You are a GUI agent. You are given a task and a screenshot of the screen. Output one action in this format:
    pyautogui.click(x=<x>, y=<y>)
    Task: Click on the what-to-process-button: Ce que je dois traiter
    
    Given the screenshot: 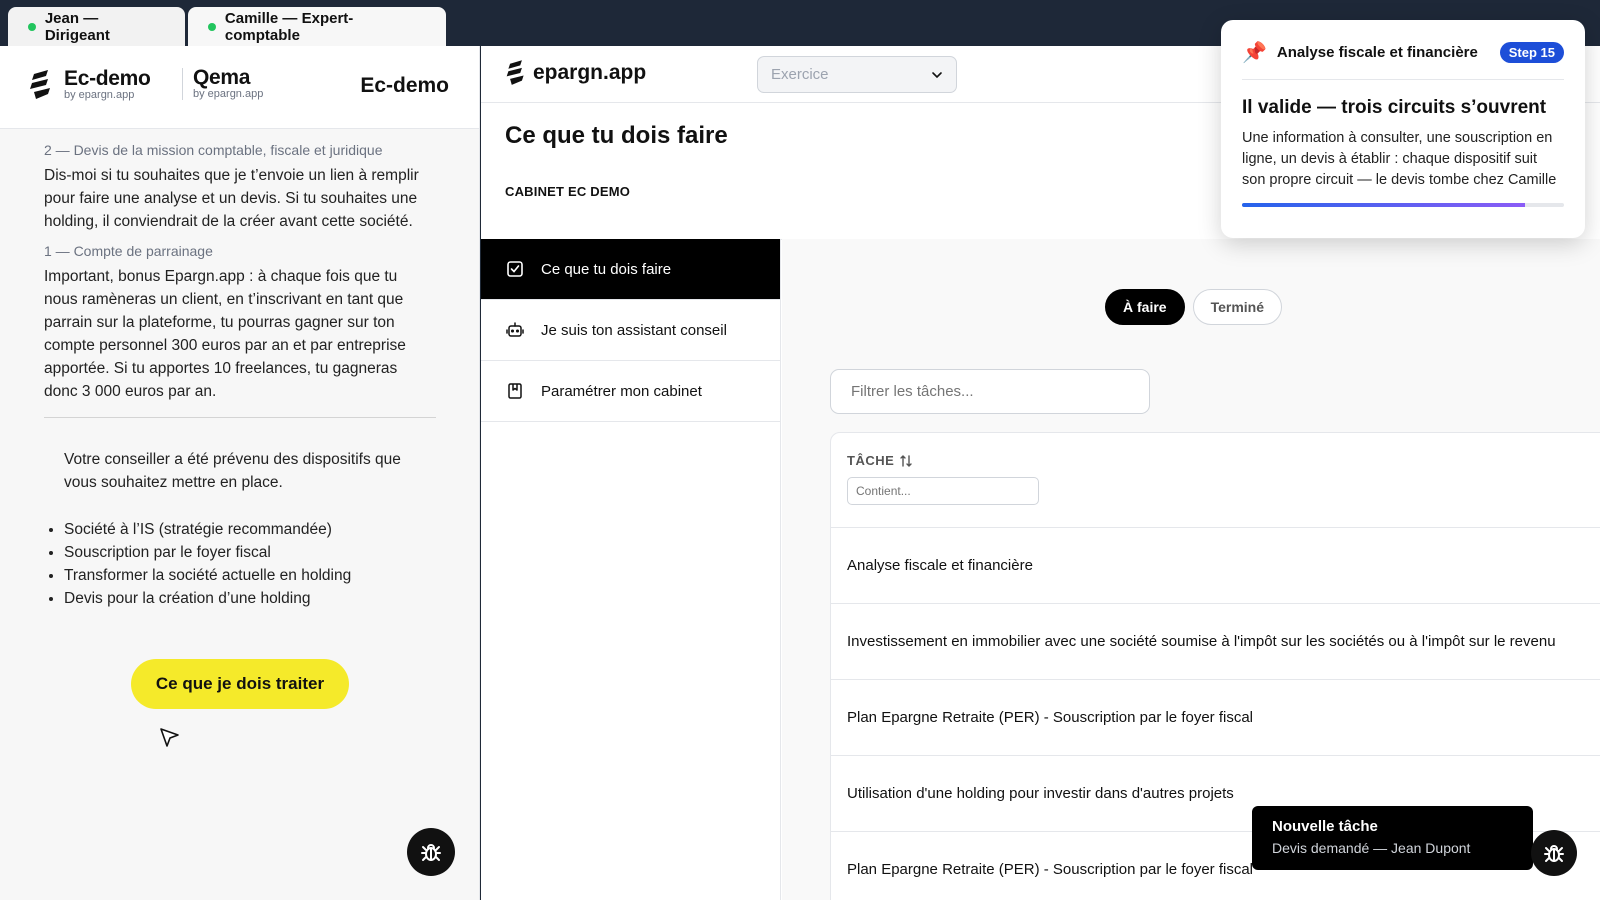 What is the action you would take?
    pyautogui.click(x=240, y=684)
    